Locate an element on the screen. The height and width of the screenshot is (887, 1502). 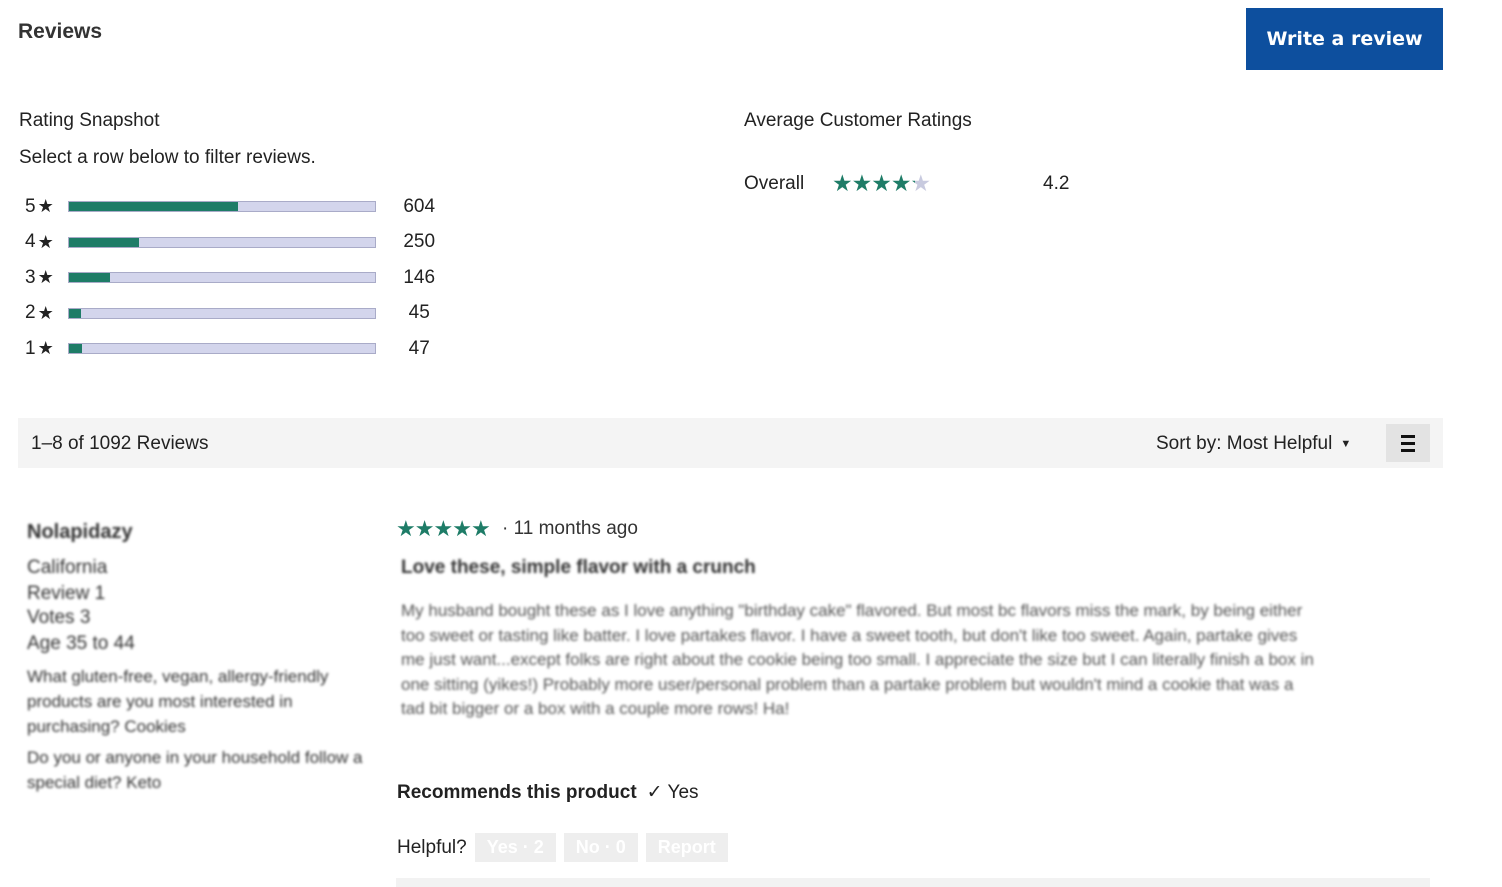
reviewer-votes: Votes 3 is located at coordinates (59, 617).